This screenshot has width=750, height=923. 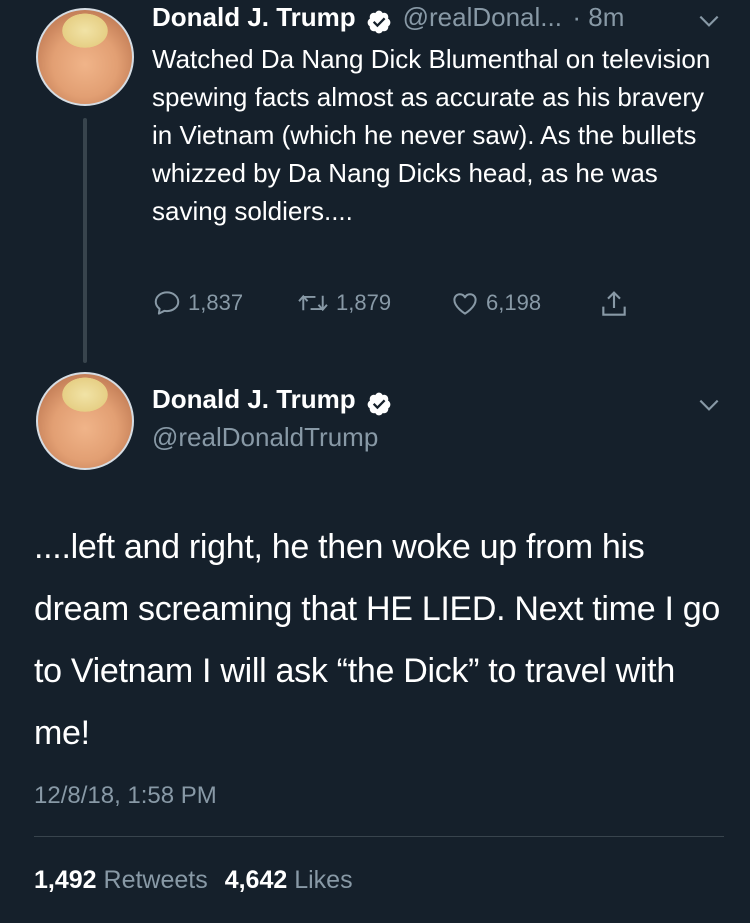 I want to click on thread-connector, so click(x=85, y=240).